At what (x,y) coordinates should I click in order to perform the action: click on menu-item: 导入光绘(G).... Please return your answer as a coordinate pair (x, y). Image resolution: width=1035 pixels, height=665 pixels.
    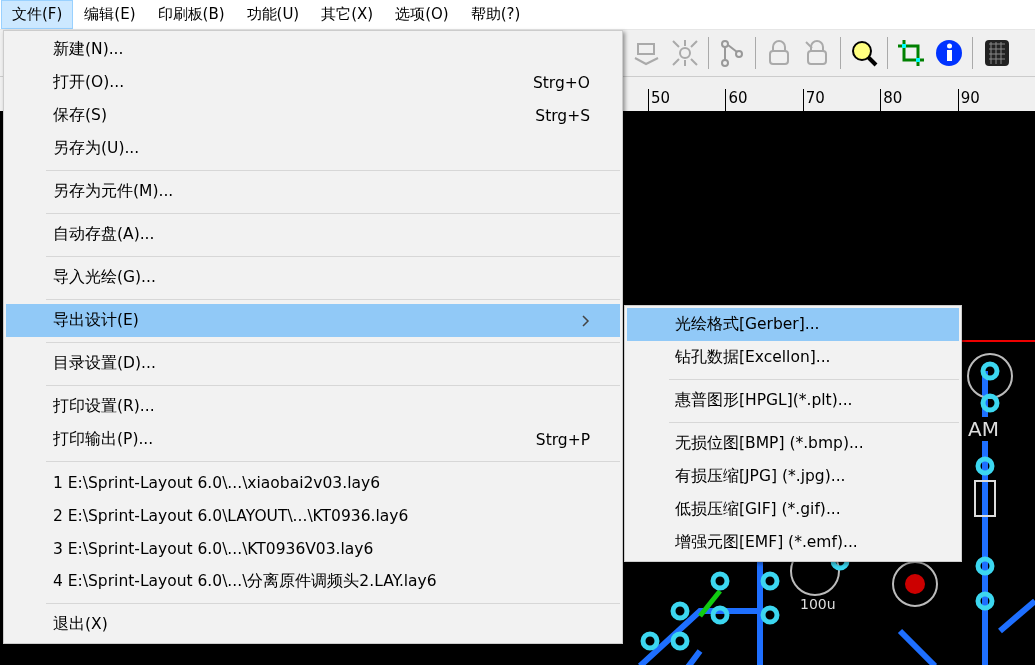
    Looking at the image, I should click on (313, 277).